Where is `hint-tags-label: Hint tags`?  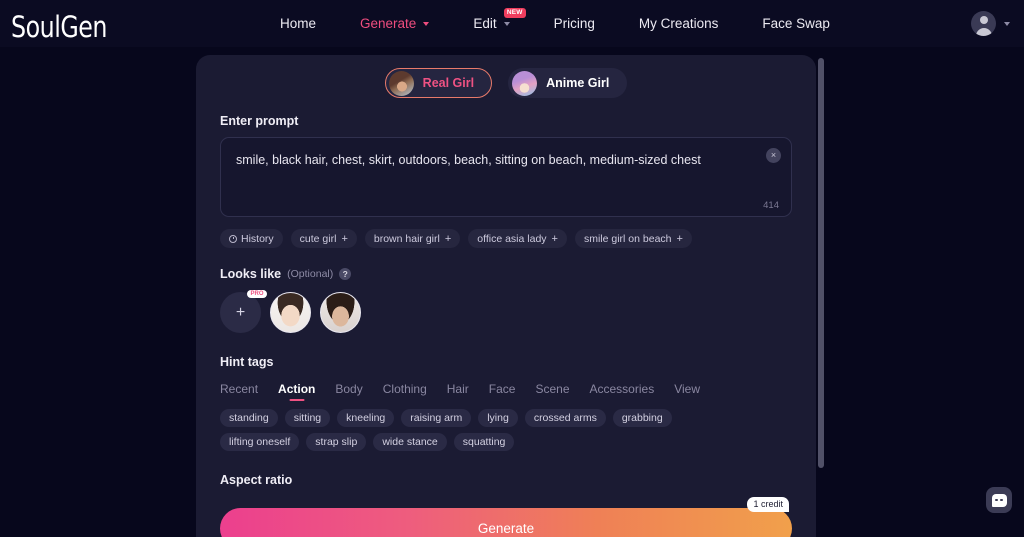 hint-tags-label: Hint tags is located at coordinates (506, 362).